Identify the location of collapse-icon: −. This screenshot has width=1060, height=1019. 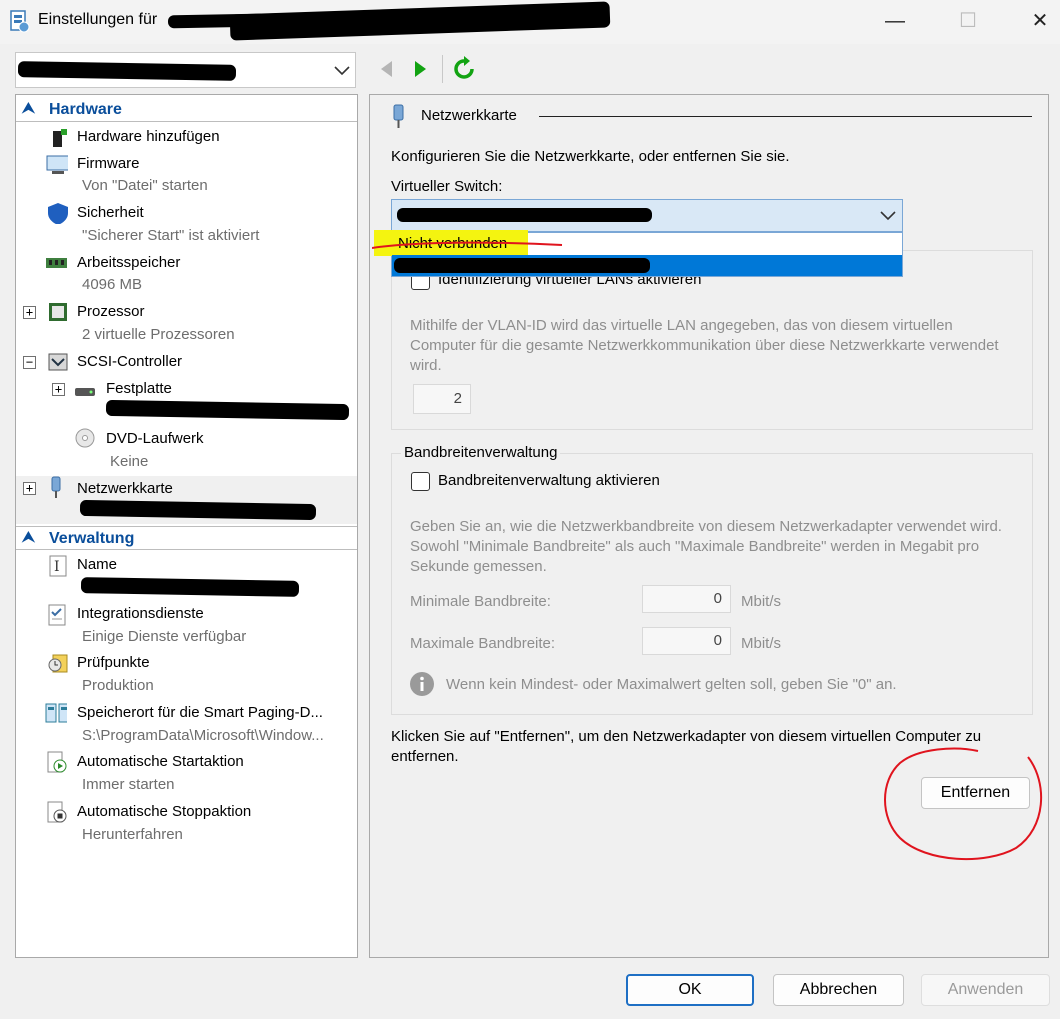
(29, 362).